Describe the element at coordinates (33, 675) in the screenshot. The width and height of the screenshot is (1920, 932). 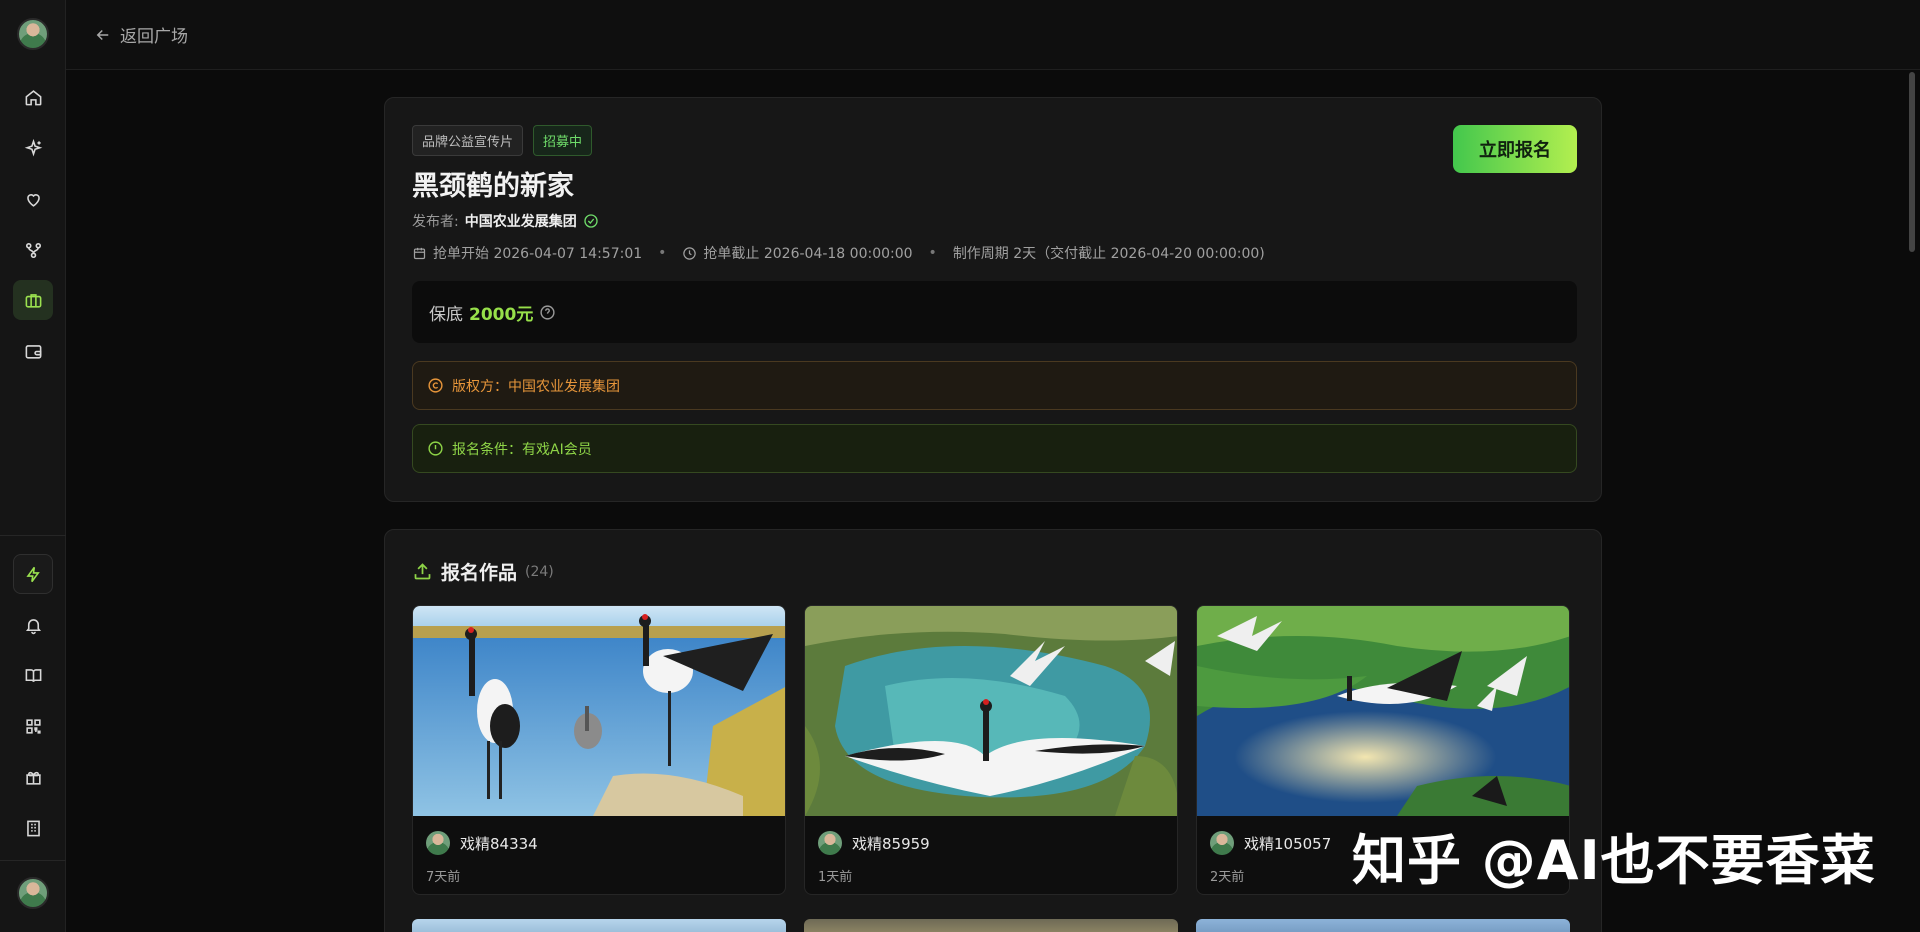
I see `book-icon` at that location.